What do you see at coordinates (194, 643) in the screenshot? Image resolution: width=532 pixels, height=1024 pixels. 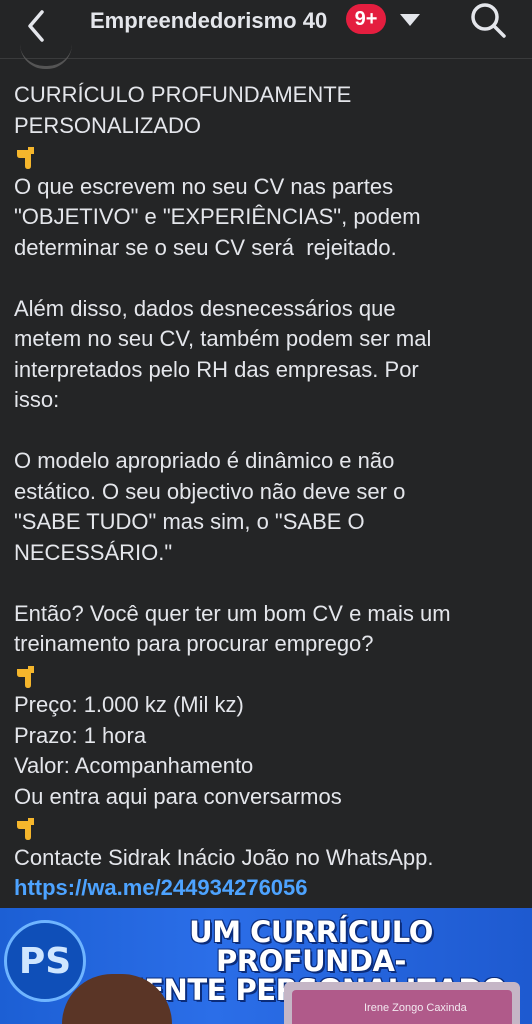 I see `post-line: treinamento para procurar emprego?` at bounding box center [194, 643].